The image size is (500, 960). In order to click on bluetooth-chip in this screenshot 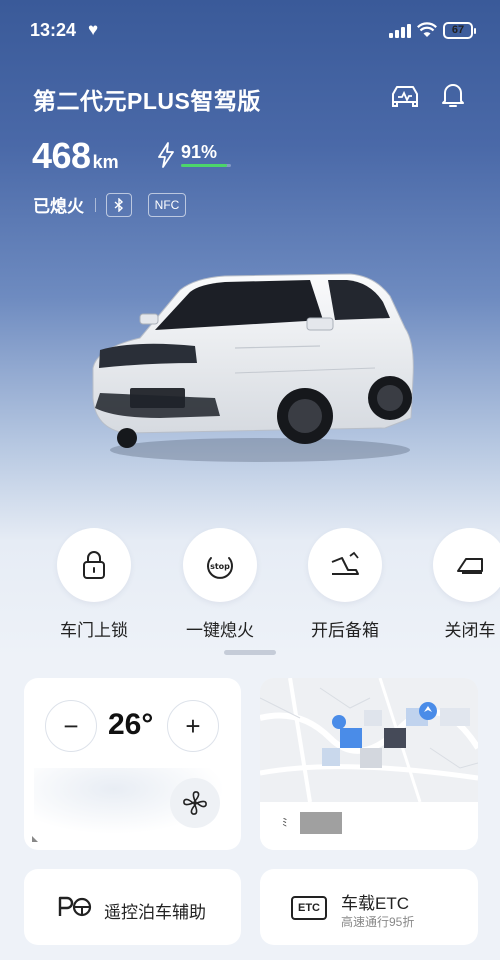, I will do `click(119, 204)`.